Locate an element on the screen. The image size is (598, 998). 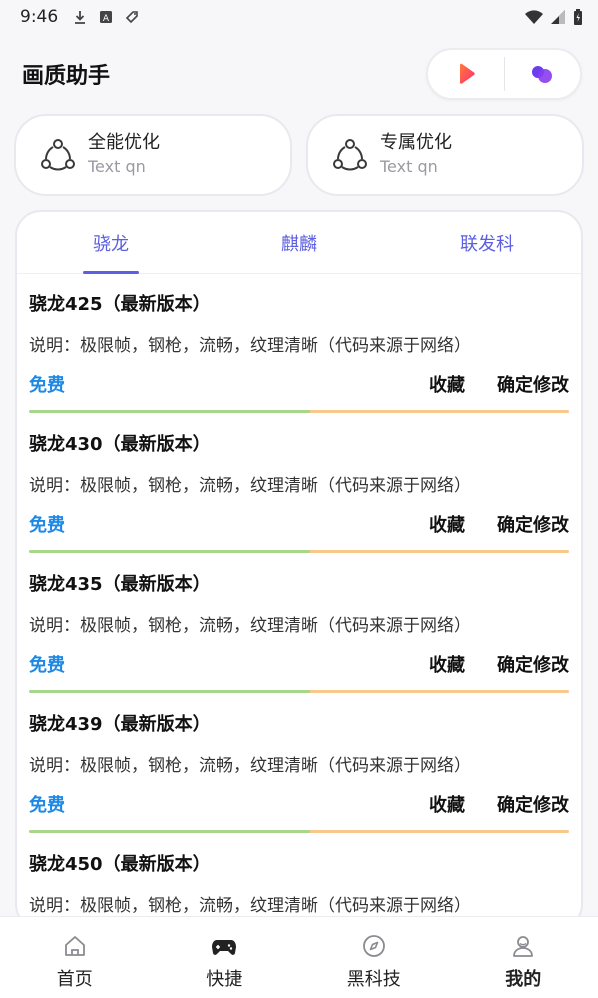
app-header: 画质助手 is located at coordinates (299, 74).